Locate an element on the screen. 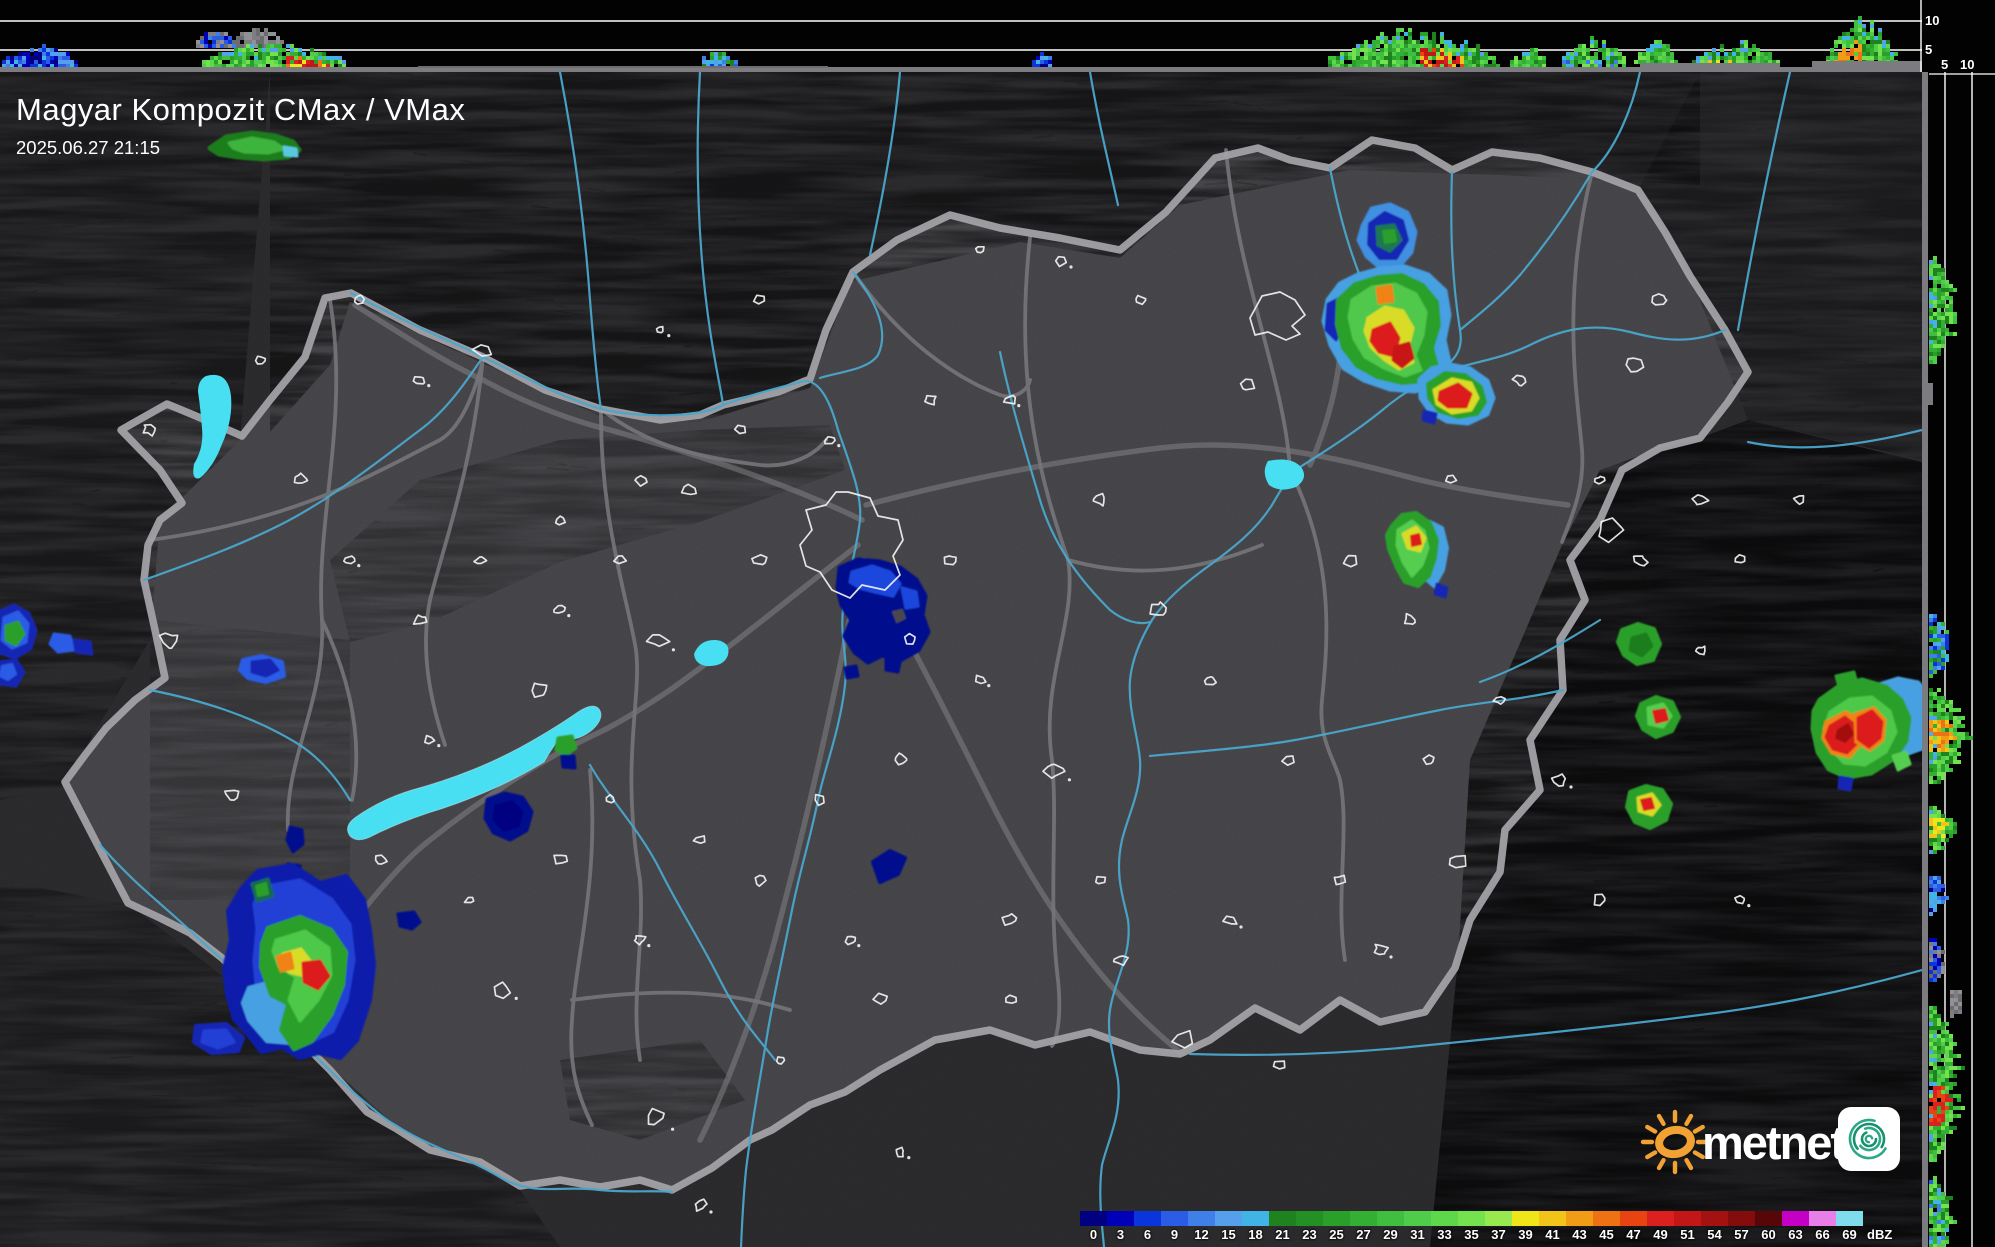 The height and width of the screenshot is (1247, 1995). legend-step: 33 is located at coordinates (1444, 1226).